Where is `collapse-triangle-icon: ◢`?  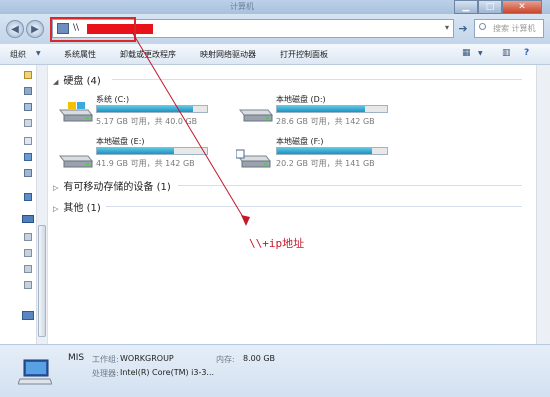
collapse-triangle-icon: ◢ is located at coordinates (56, 82).